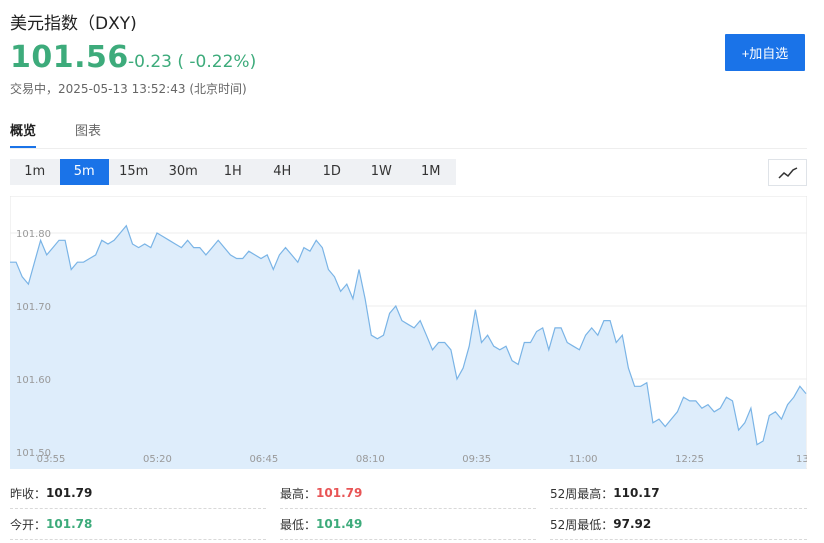 The image size is (824, 543). Describe the element at coordinates (678, 524) in the screenshot. I see `stat-52w-low: 52周最低： 97.92` at that location.